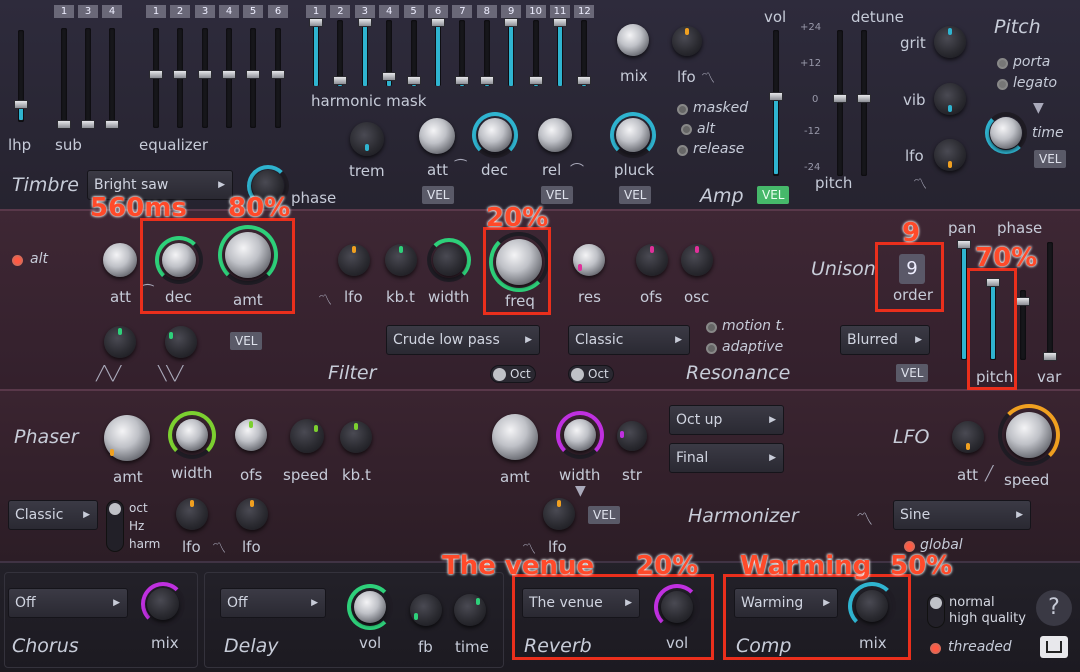 This screenshot has width=1080, height=672. Describe the element at coordinates (486, 80) in the screenshot. I see `harmonic-fader-8-handle` at that location.